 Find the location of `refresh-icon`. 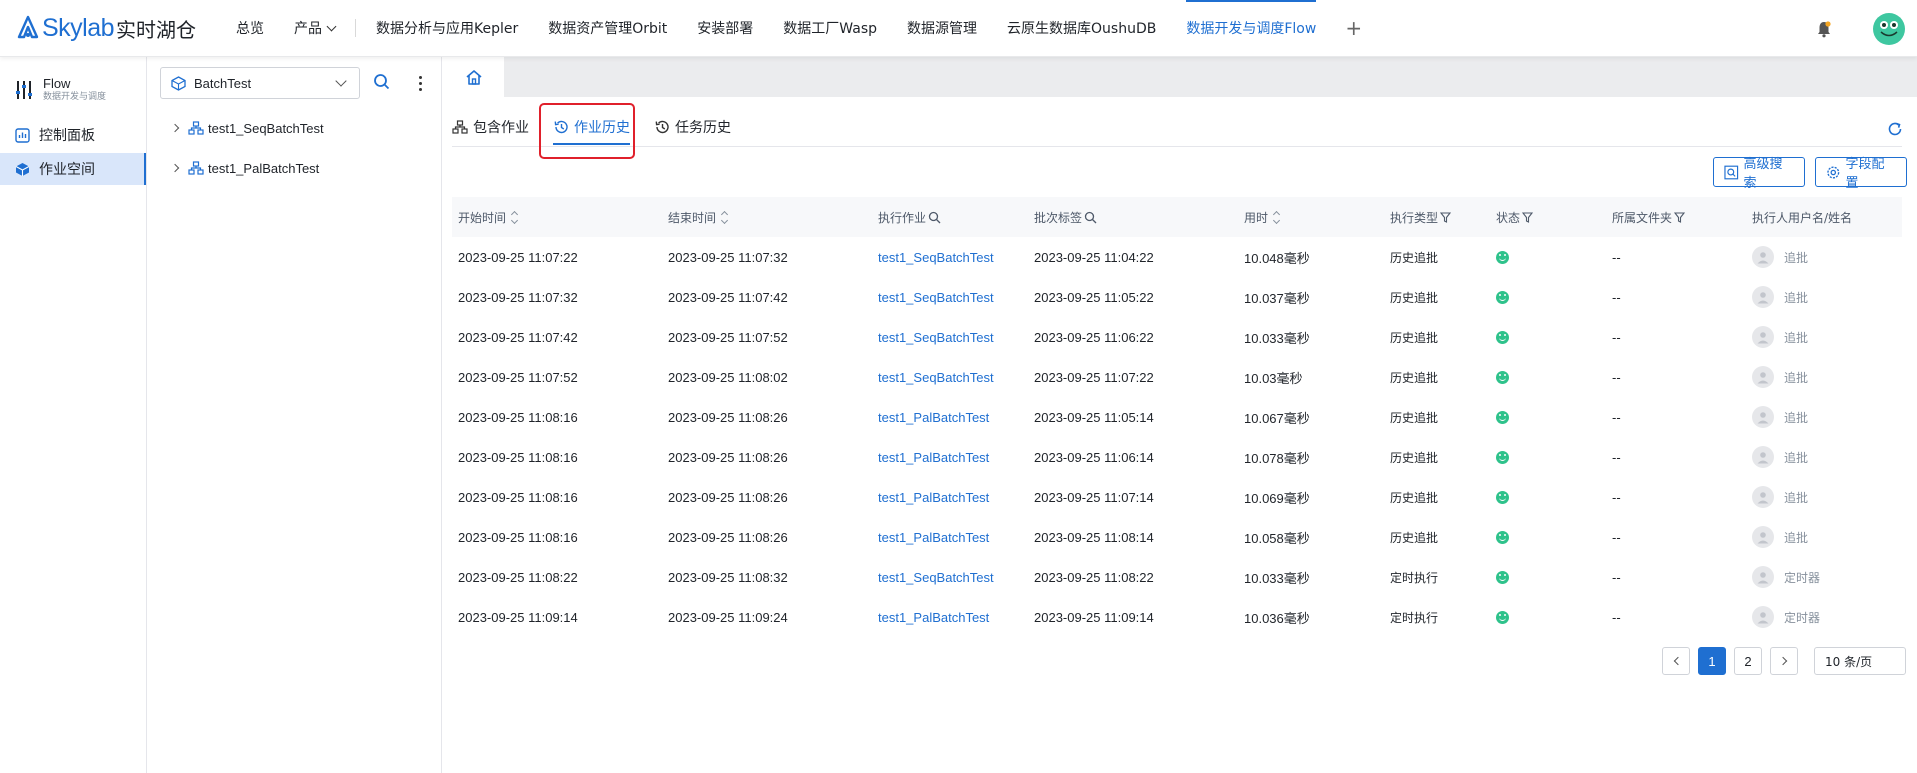

refresh-icon is located at coordinates (1895, 129).